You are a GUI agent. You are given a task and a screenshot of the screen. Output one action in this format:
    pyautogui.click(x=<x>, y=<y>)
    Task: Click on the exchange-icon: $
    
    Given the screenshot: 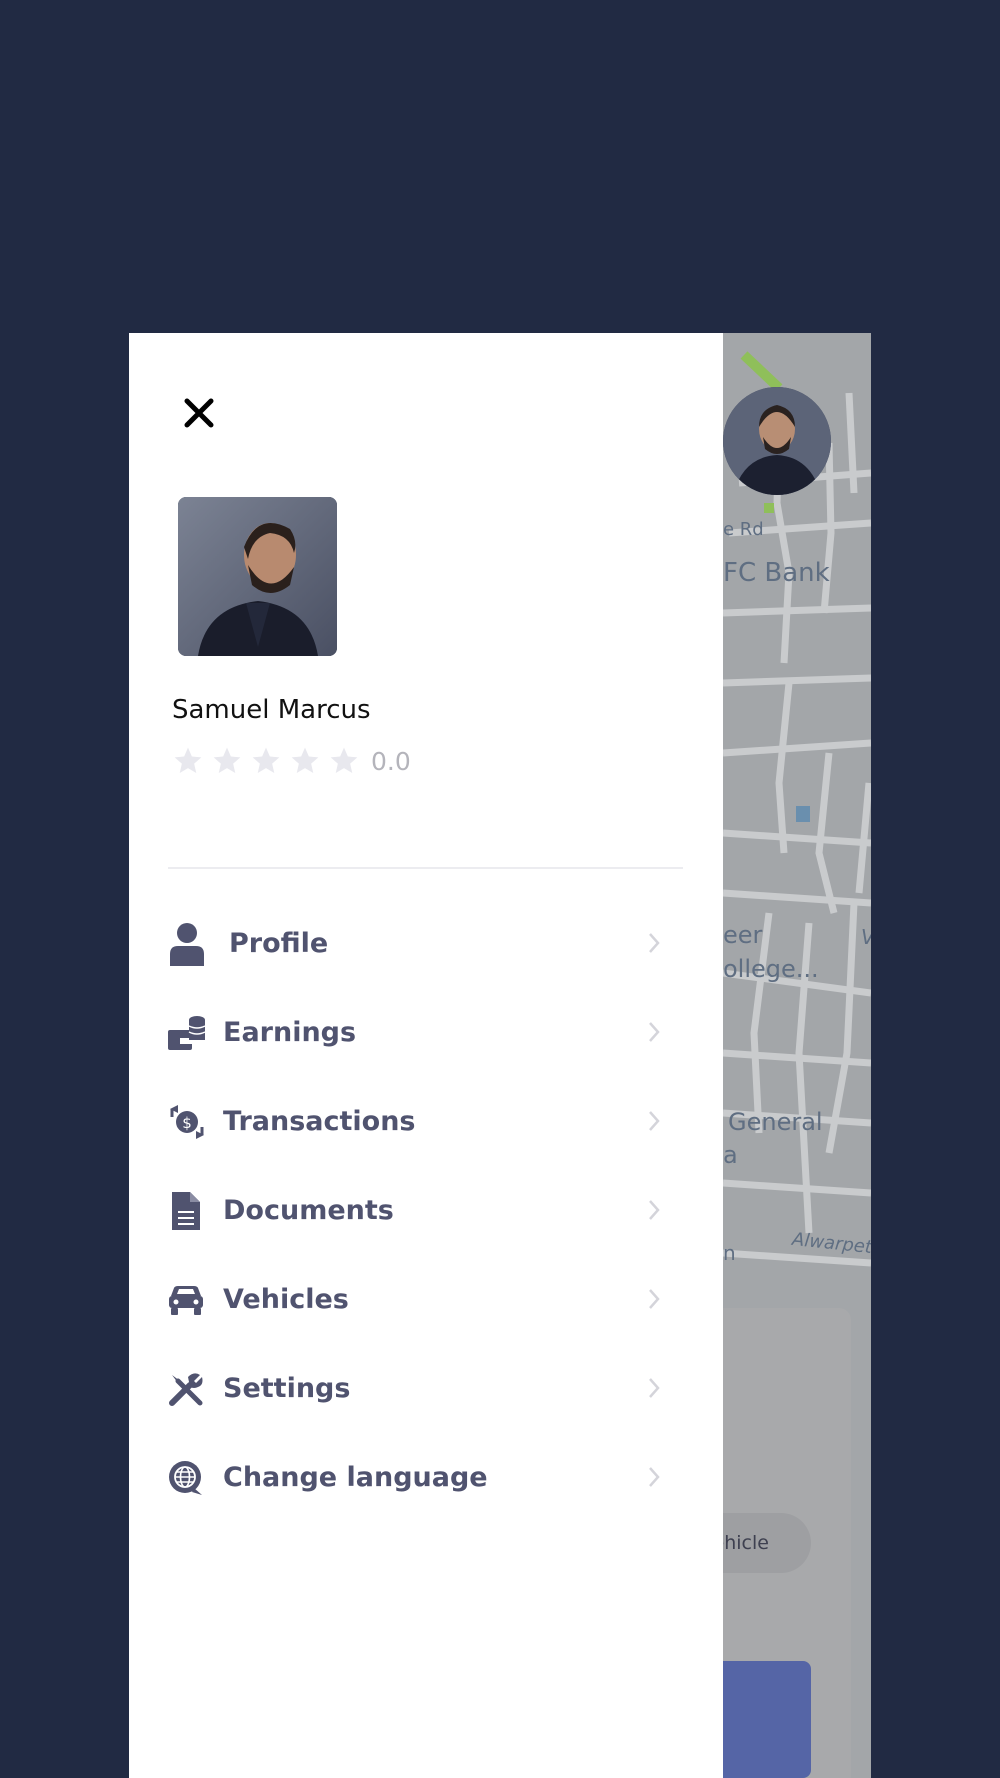 What is the action you would take?
    pyautogui.click(x=188, y=1122)
    